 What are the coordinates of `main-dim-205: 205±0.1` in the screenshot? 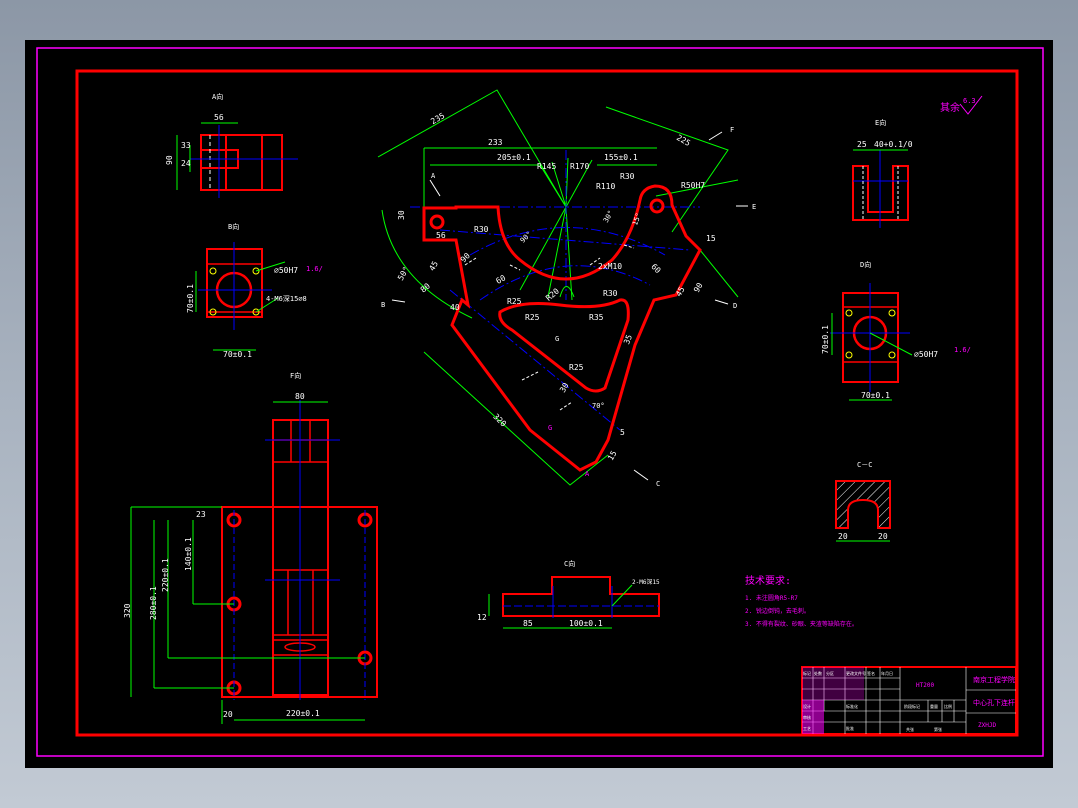 It's located at (514, 157).